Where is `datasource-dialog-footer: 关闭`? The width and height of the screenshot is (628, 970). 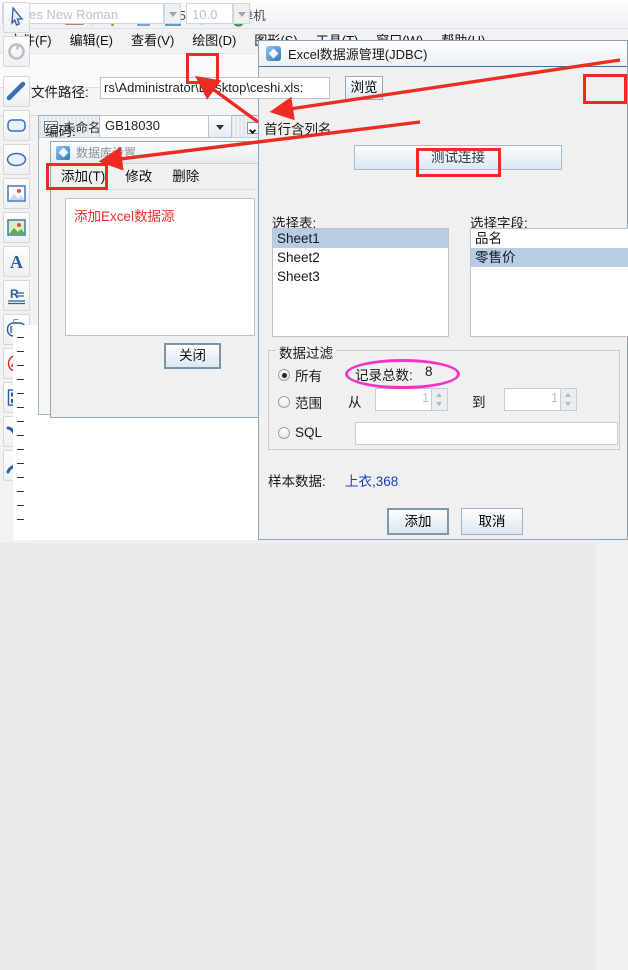 datasource-dialog-footer: 关闭 is located at coordinates (160, 360).